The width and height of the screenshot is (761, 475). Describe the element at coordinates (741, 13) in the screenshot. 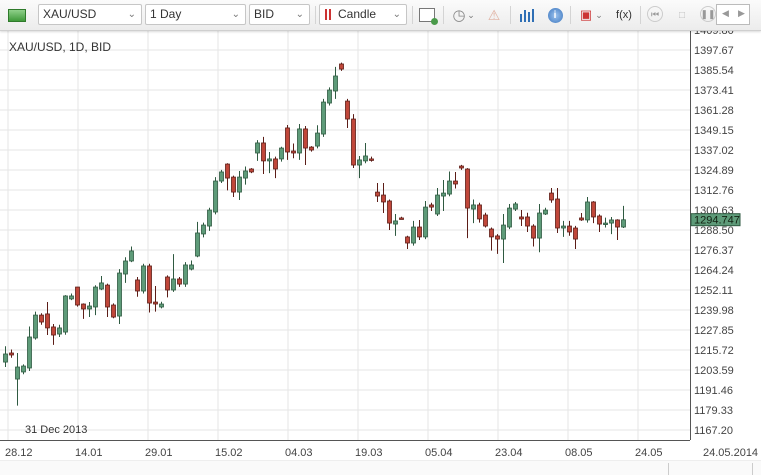

I see `next-icon: ▶` at that location.